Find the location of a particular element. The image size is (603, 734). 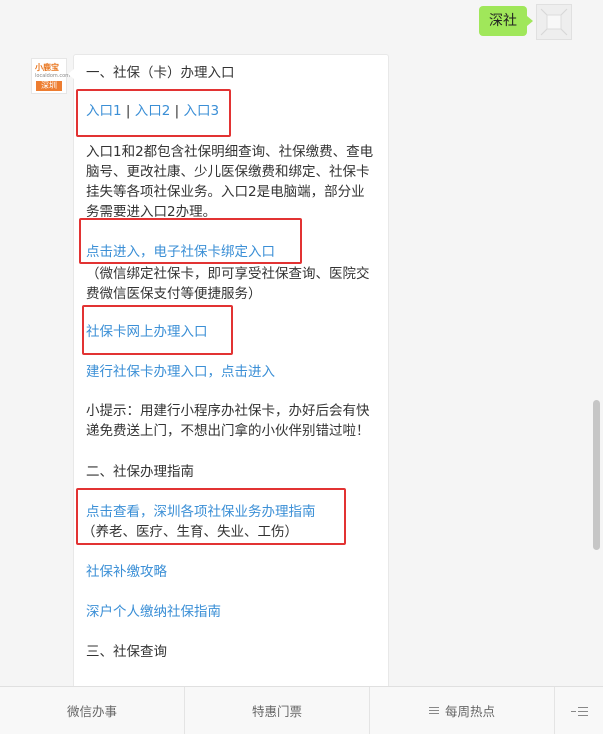

personal-payment-link: 深户个人缴纳社保指南 is located at coordinates (153, 612).